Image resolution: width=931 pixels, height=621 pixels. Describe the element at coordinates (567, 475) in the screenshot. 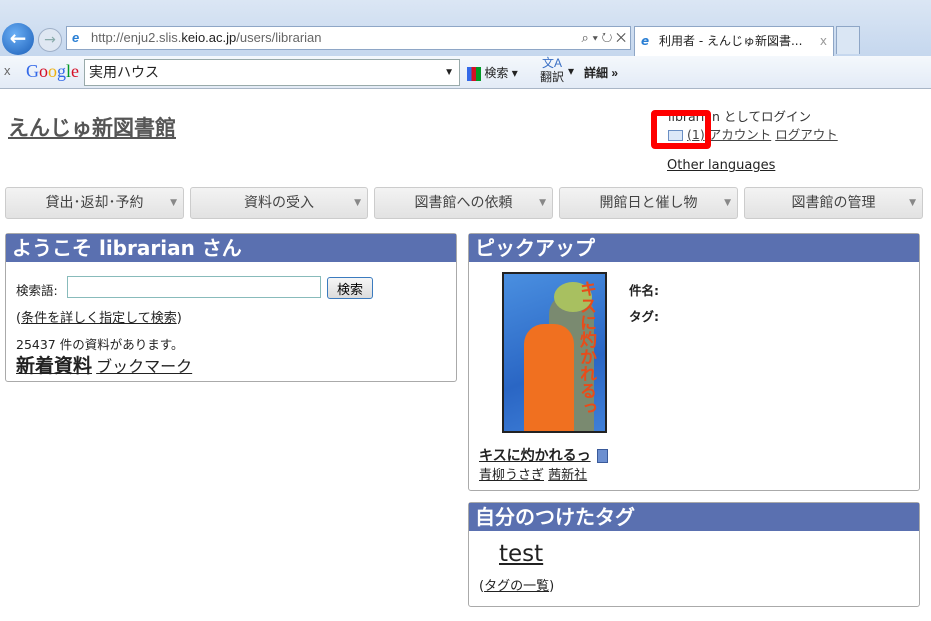

I see `publisher-link: 茜新社` at that location.